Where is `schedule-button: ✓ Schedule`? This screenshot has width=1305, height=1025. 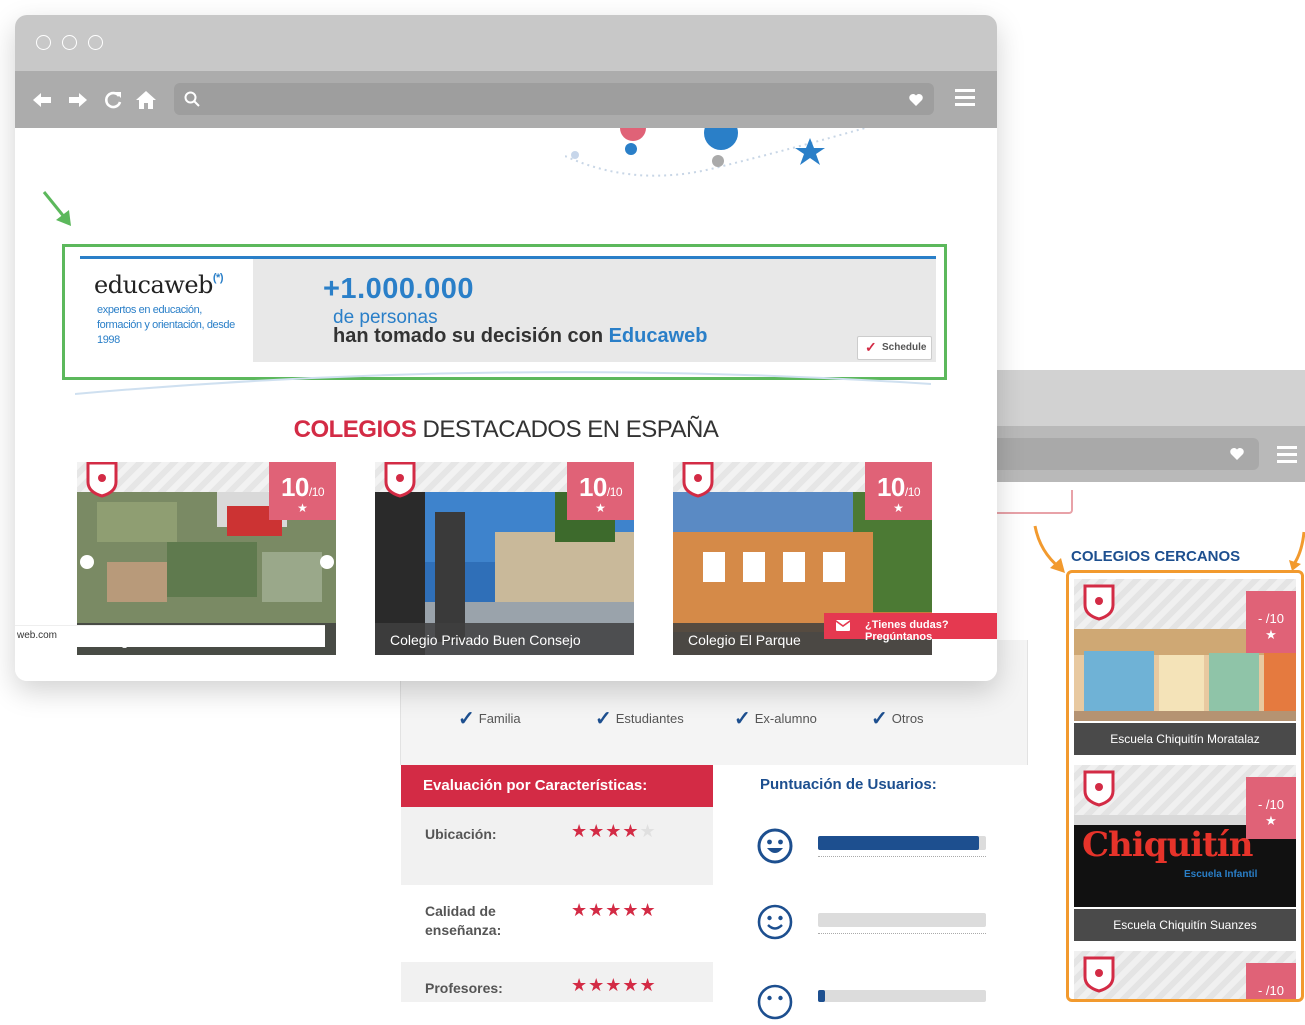 schedule-button: ✓ Schedule is located at coordinates (894, 348).